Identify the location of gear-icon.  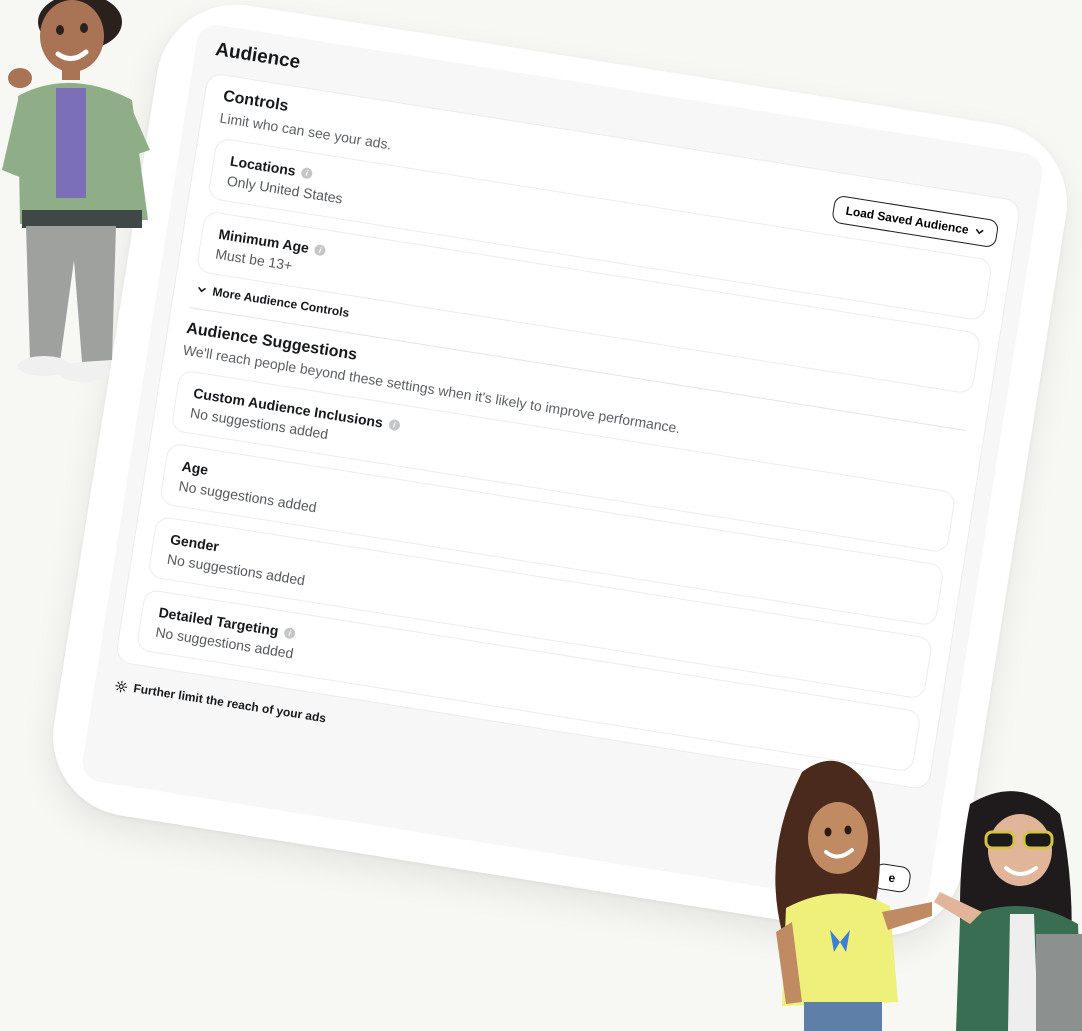
(121, 686).